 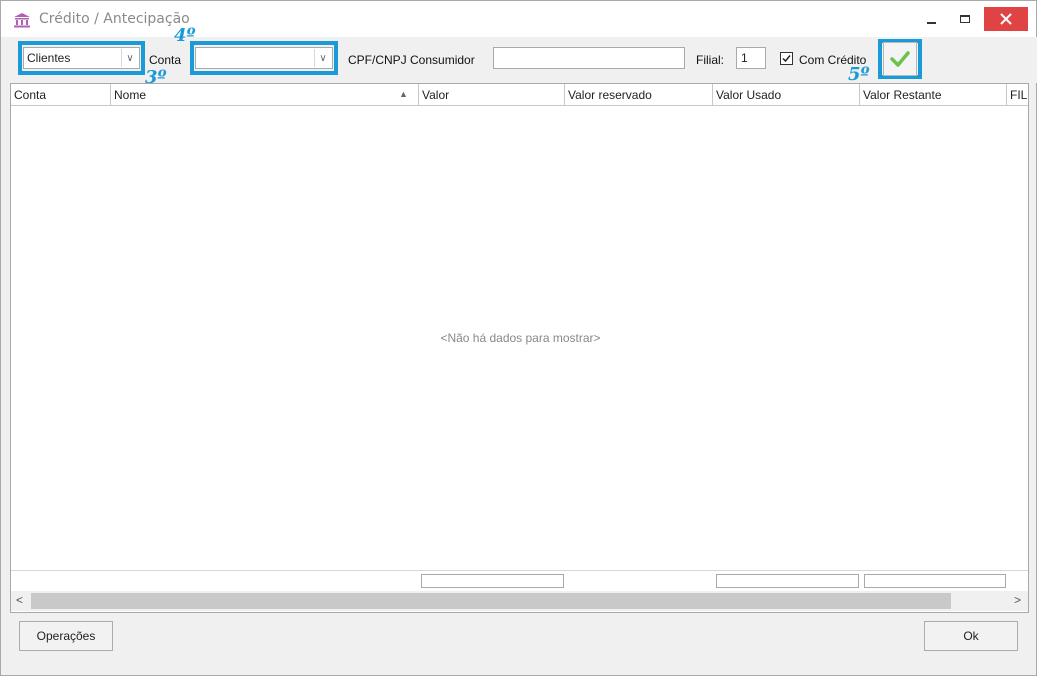 I want to click on window-title: Crédito / Antecipação, so click(x=114, y=19).